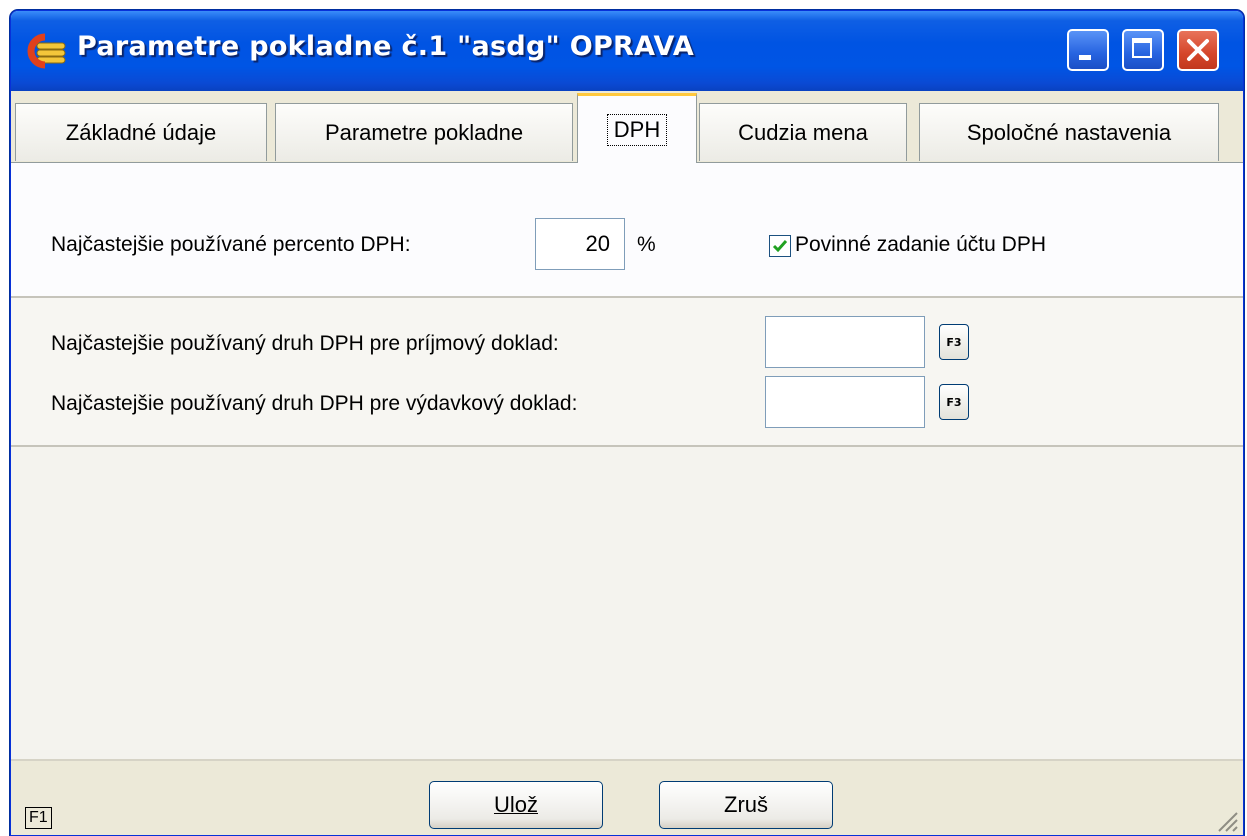 The height and width of the screenshot is (836, 1247). I want to click on minimize-button, so click(1088, 50).